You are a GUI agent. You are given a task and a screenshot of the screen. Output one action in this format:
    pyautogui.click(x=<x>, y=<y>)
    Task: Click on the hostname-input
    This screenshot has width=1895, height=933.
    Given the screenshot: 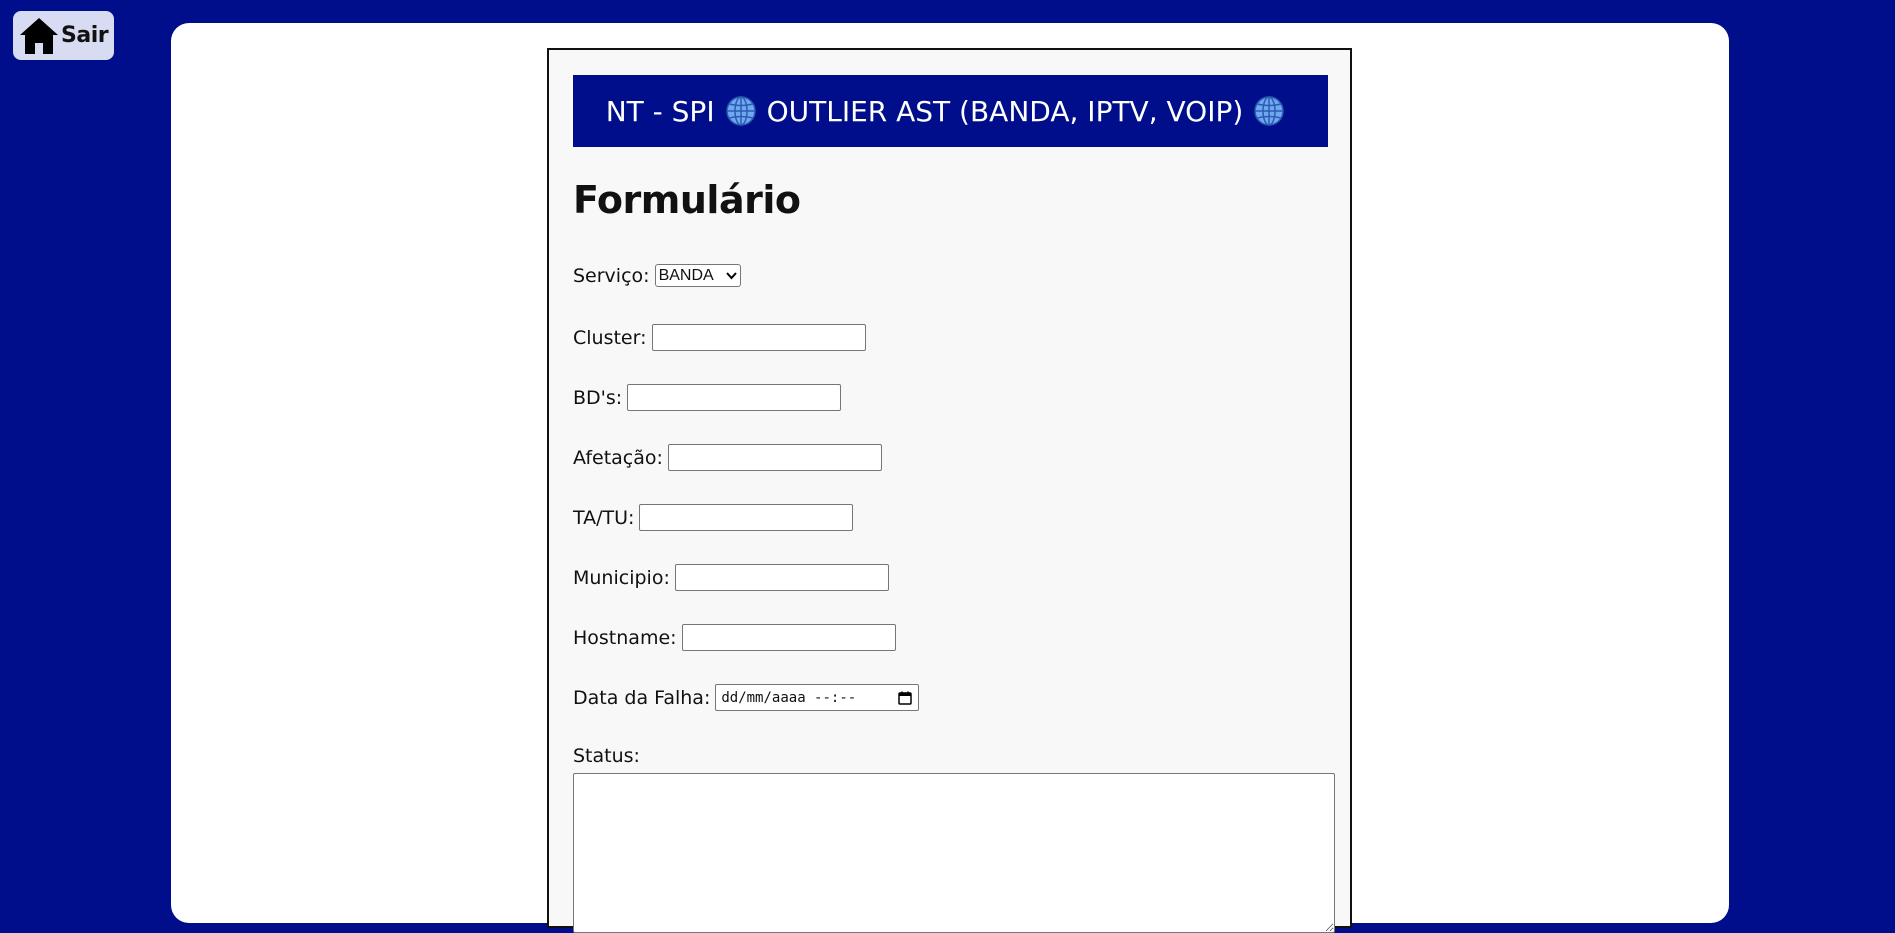 What is the action you would take?
    pyautogui.click(x=788, y=637)
    